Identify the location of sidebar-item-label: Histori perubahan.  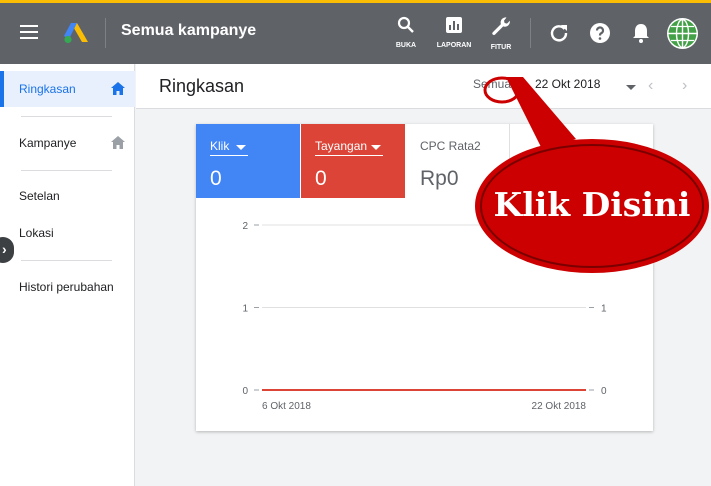
(66, 287).